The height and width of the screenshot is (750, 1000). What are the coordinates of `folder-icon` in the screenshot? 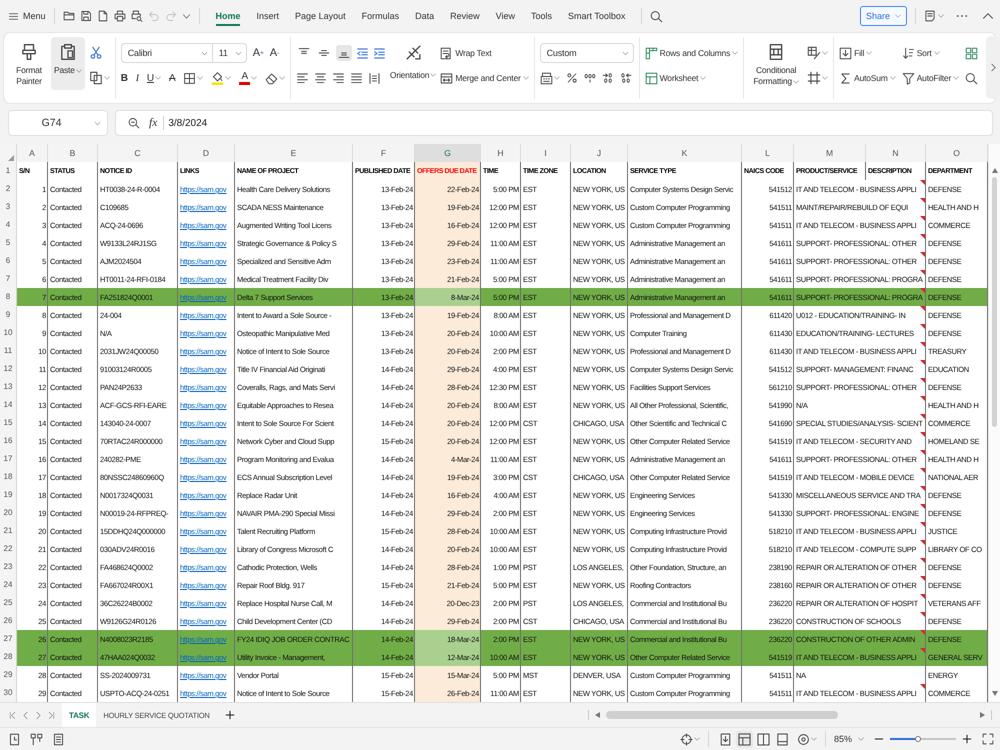 It's located at (68, 16).